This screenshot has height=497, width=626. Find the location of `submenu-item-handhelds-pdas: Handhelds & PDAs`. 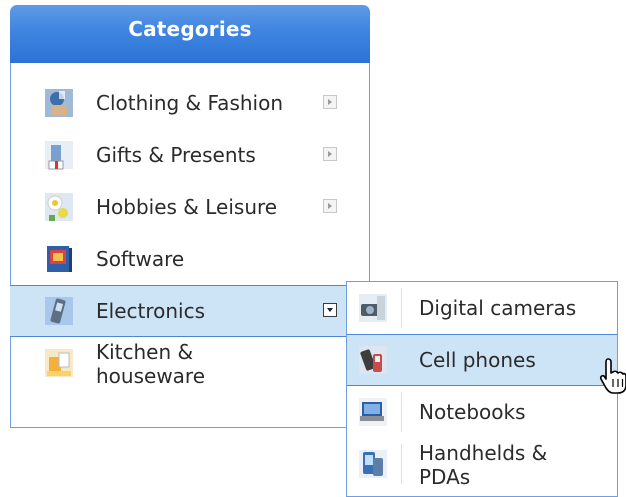

submenu-item-handhelds-pdas: Handhelds & PDAs is located at coordinates (482, 464).